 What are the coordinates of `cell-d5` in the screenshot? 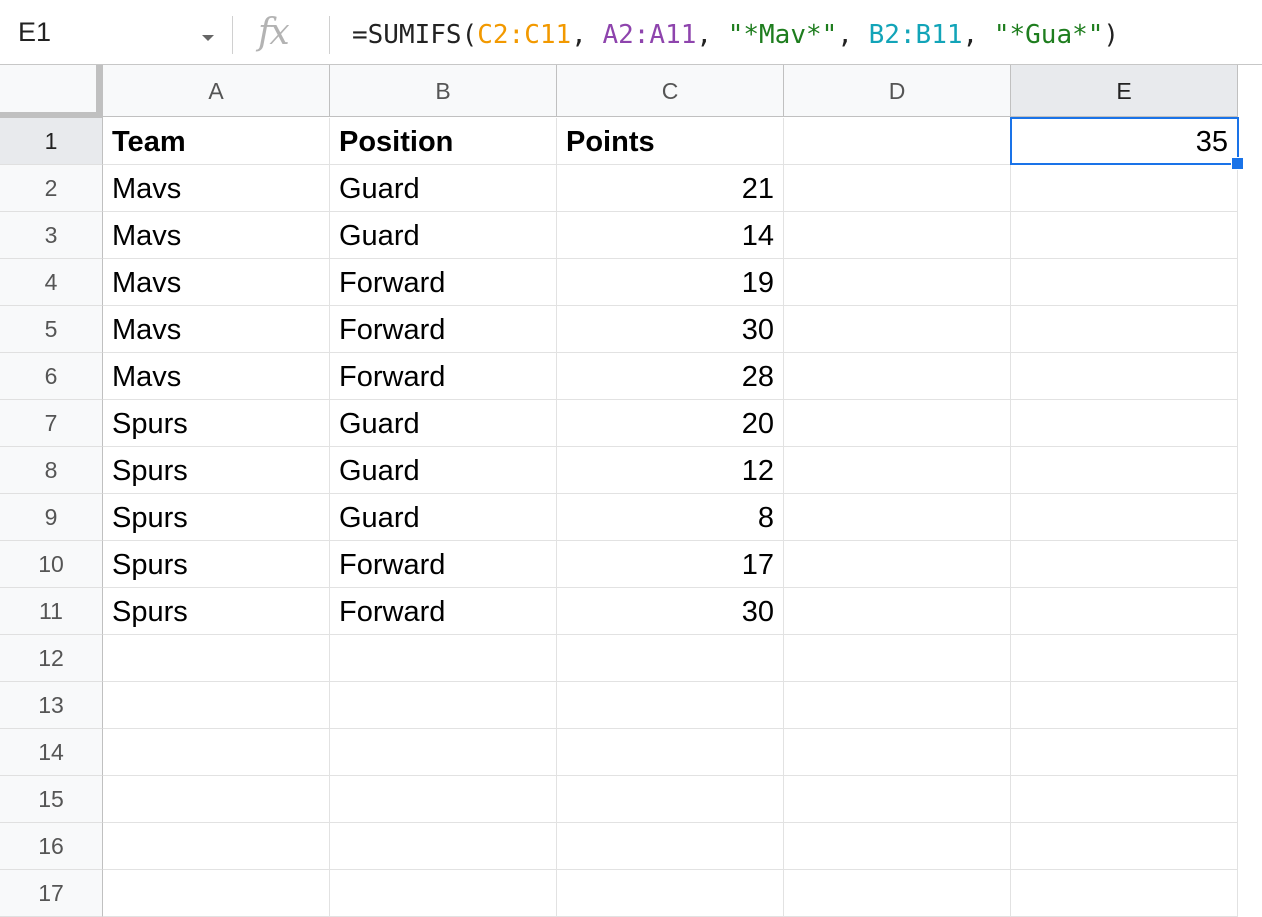 It's located at (897, 329).